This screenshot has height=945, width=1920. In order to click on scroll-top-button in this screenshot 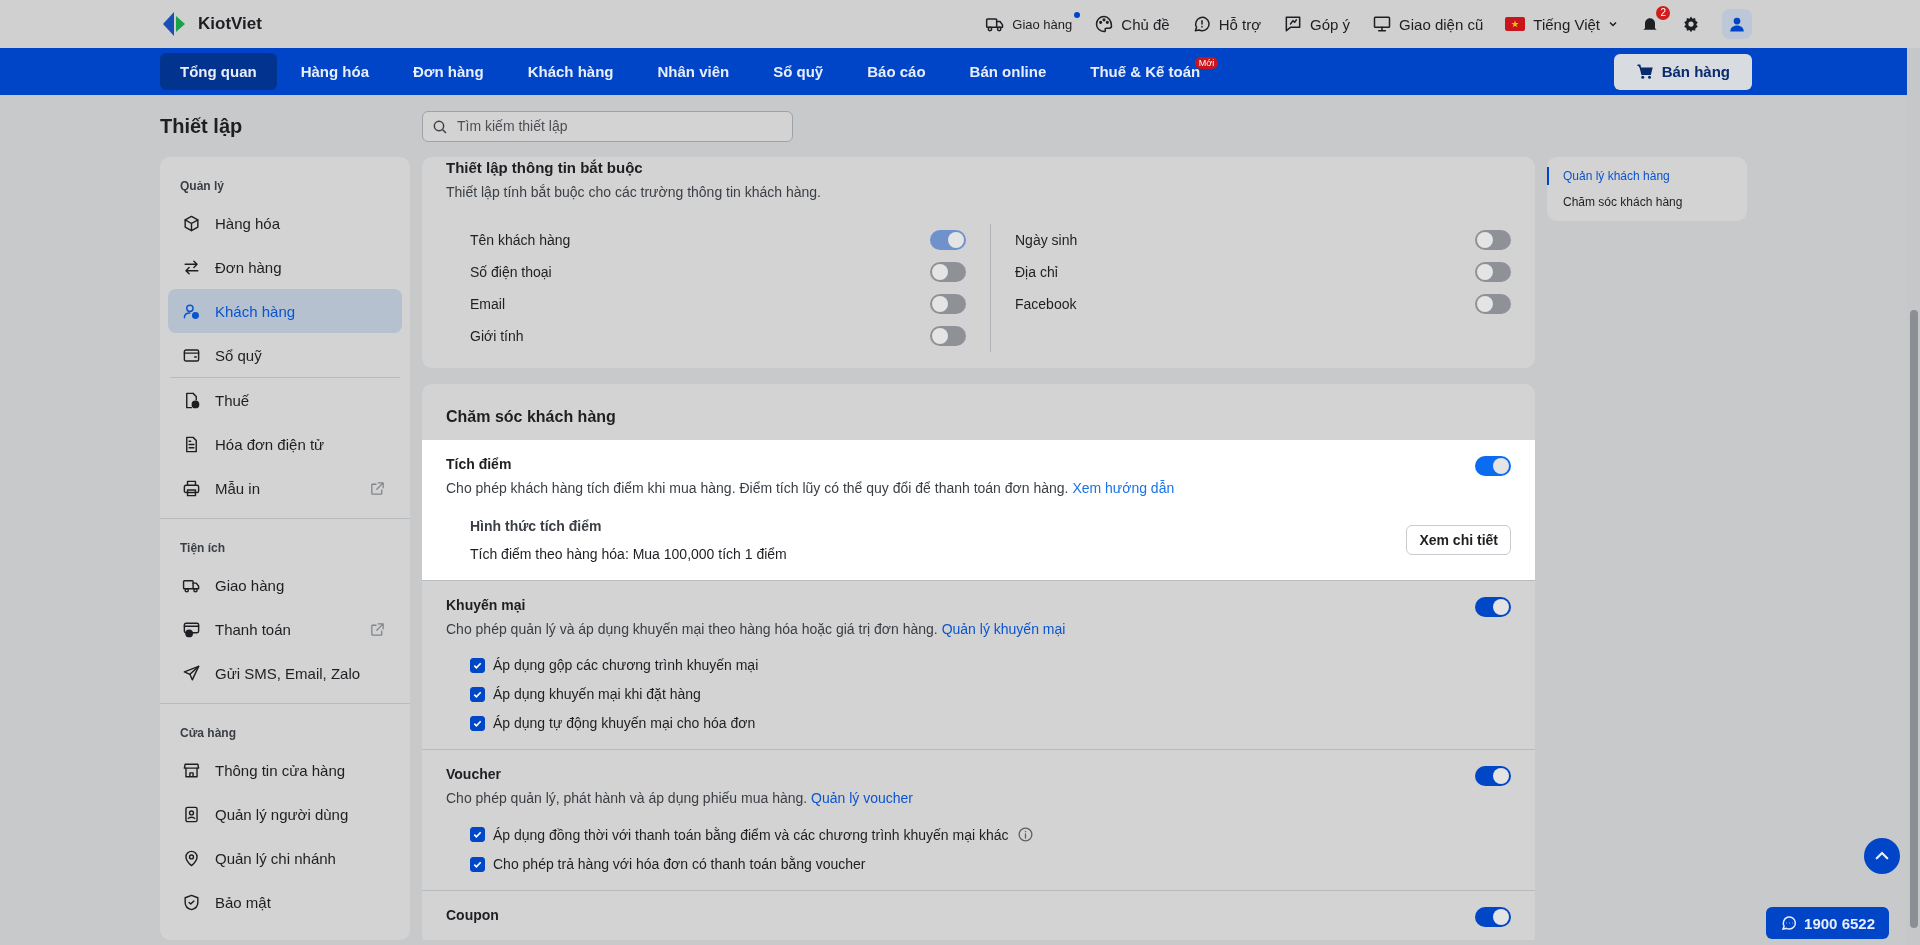, I will do `click(1882, 856)`.